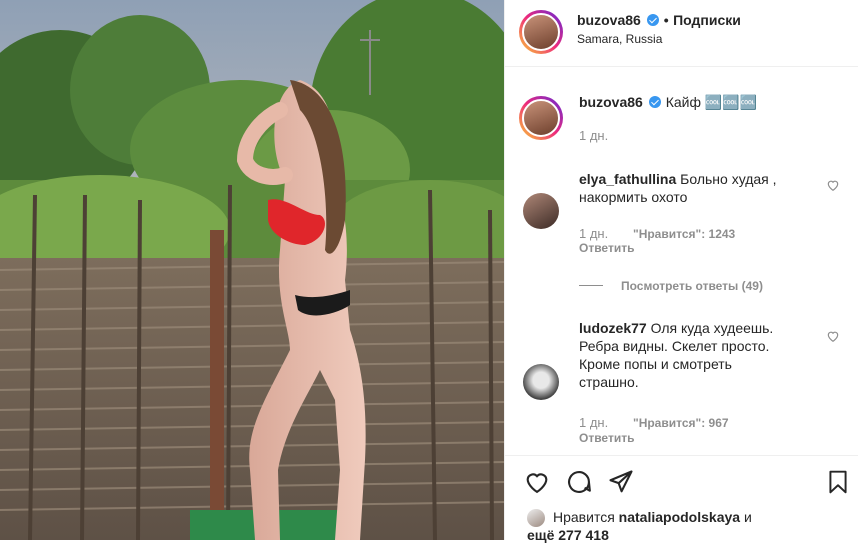  What do you see at coordinates (609, 382) in the screenshot?
I see `comment-text: страшно.` at bounding box center [609, 382].